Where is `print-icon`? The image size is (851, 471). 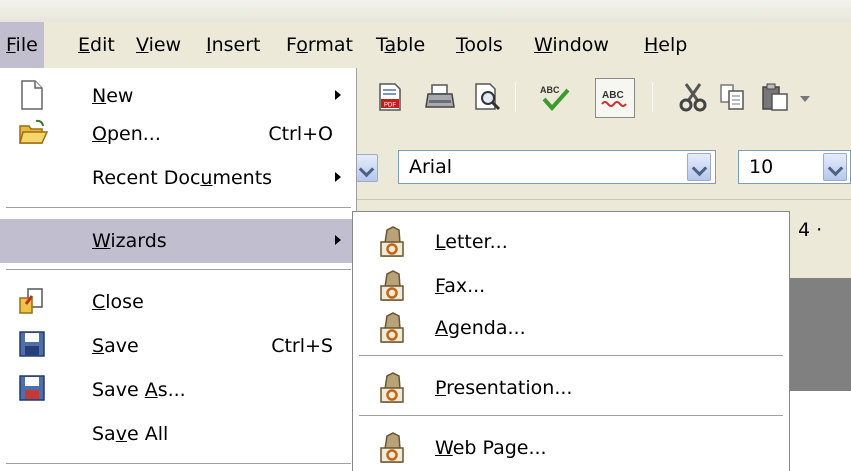 print-icon is located at coordinates (440, 97).